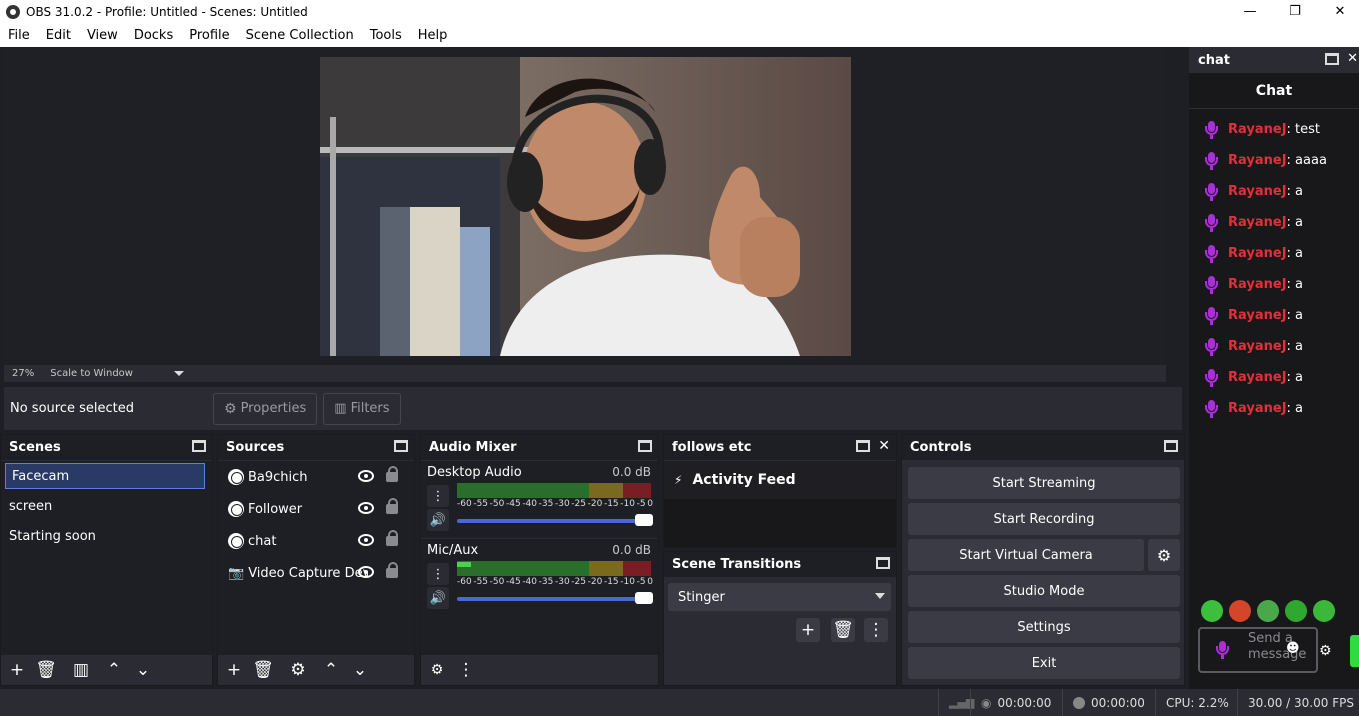 This screenshot has width=1359, height=716. I want to click on menu-view: View, so click(102, 35).